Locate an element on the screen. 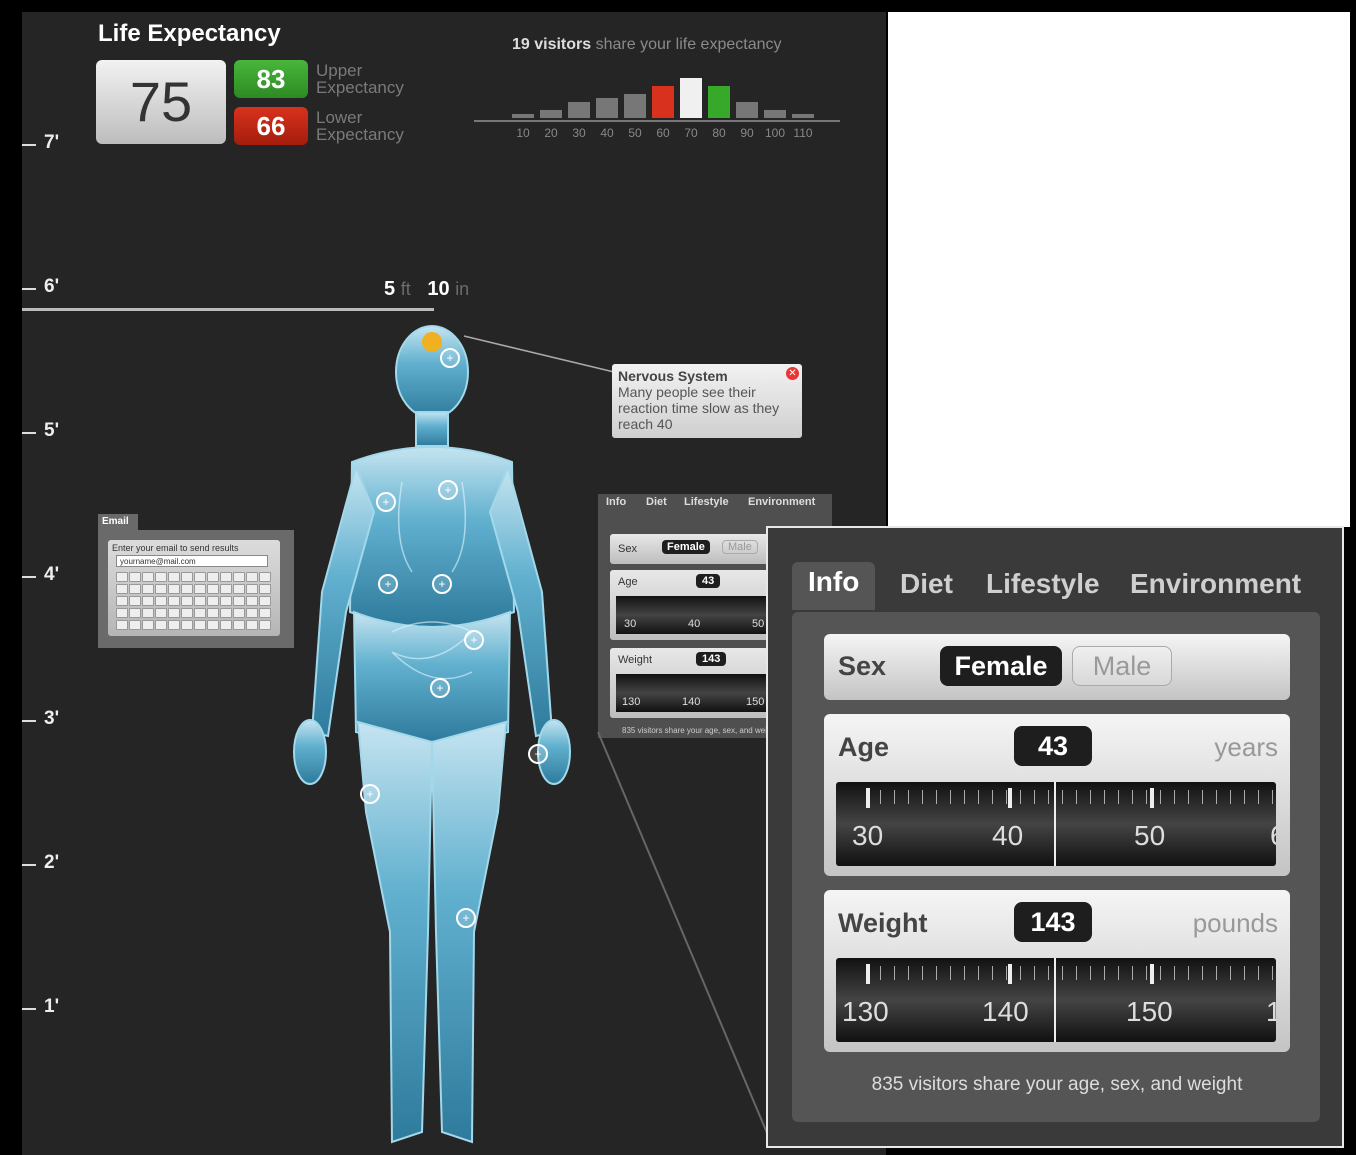 This screenshot has width=1356, height=1155. age-slider: 30 40 50 6 is located at coordinates (1056, 824).